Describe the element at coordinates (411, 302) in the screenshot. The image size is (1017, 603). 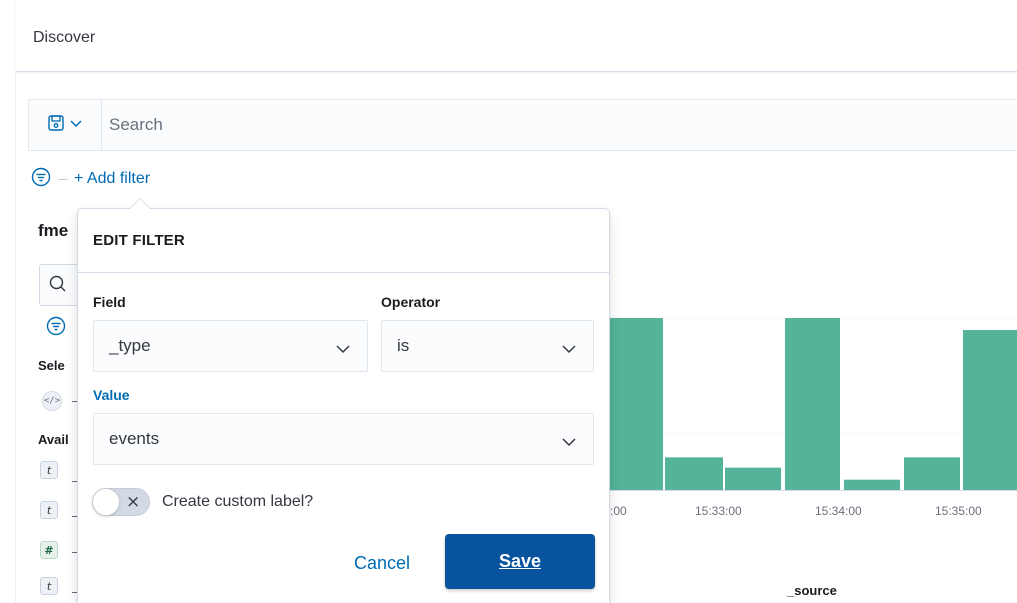
I see `operator-label: Operator` at that location.